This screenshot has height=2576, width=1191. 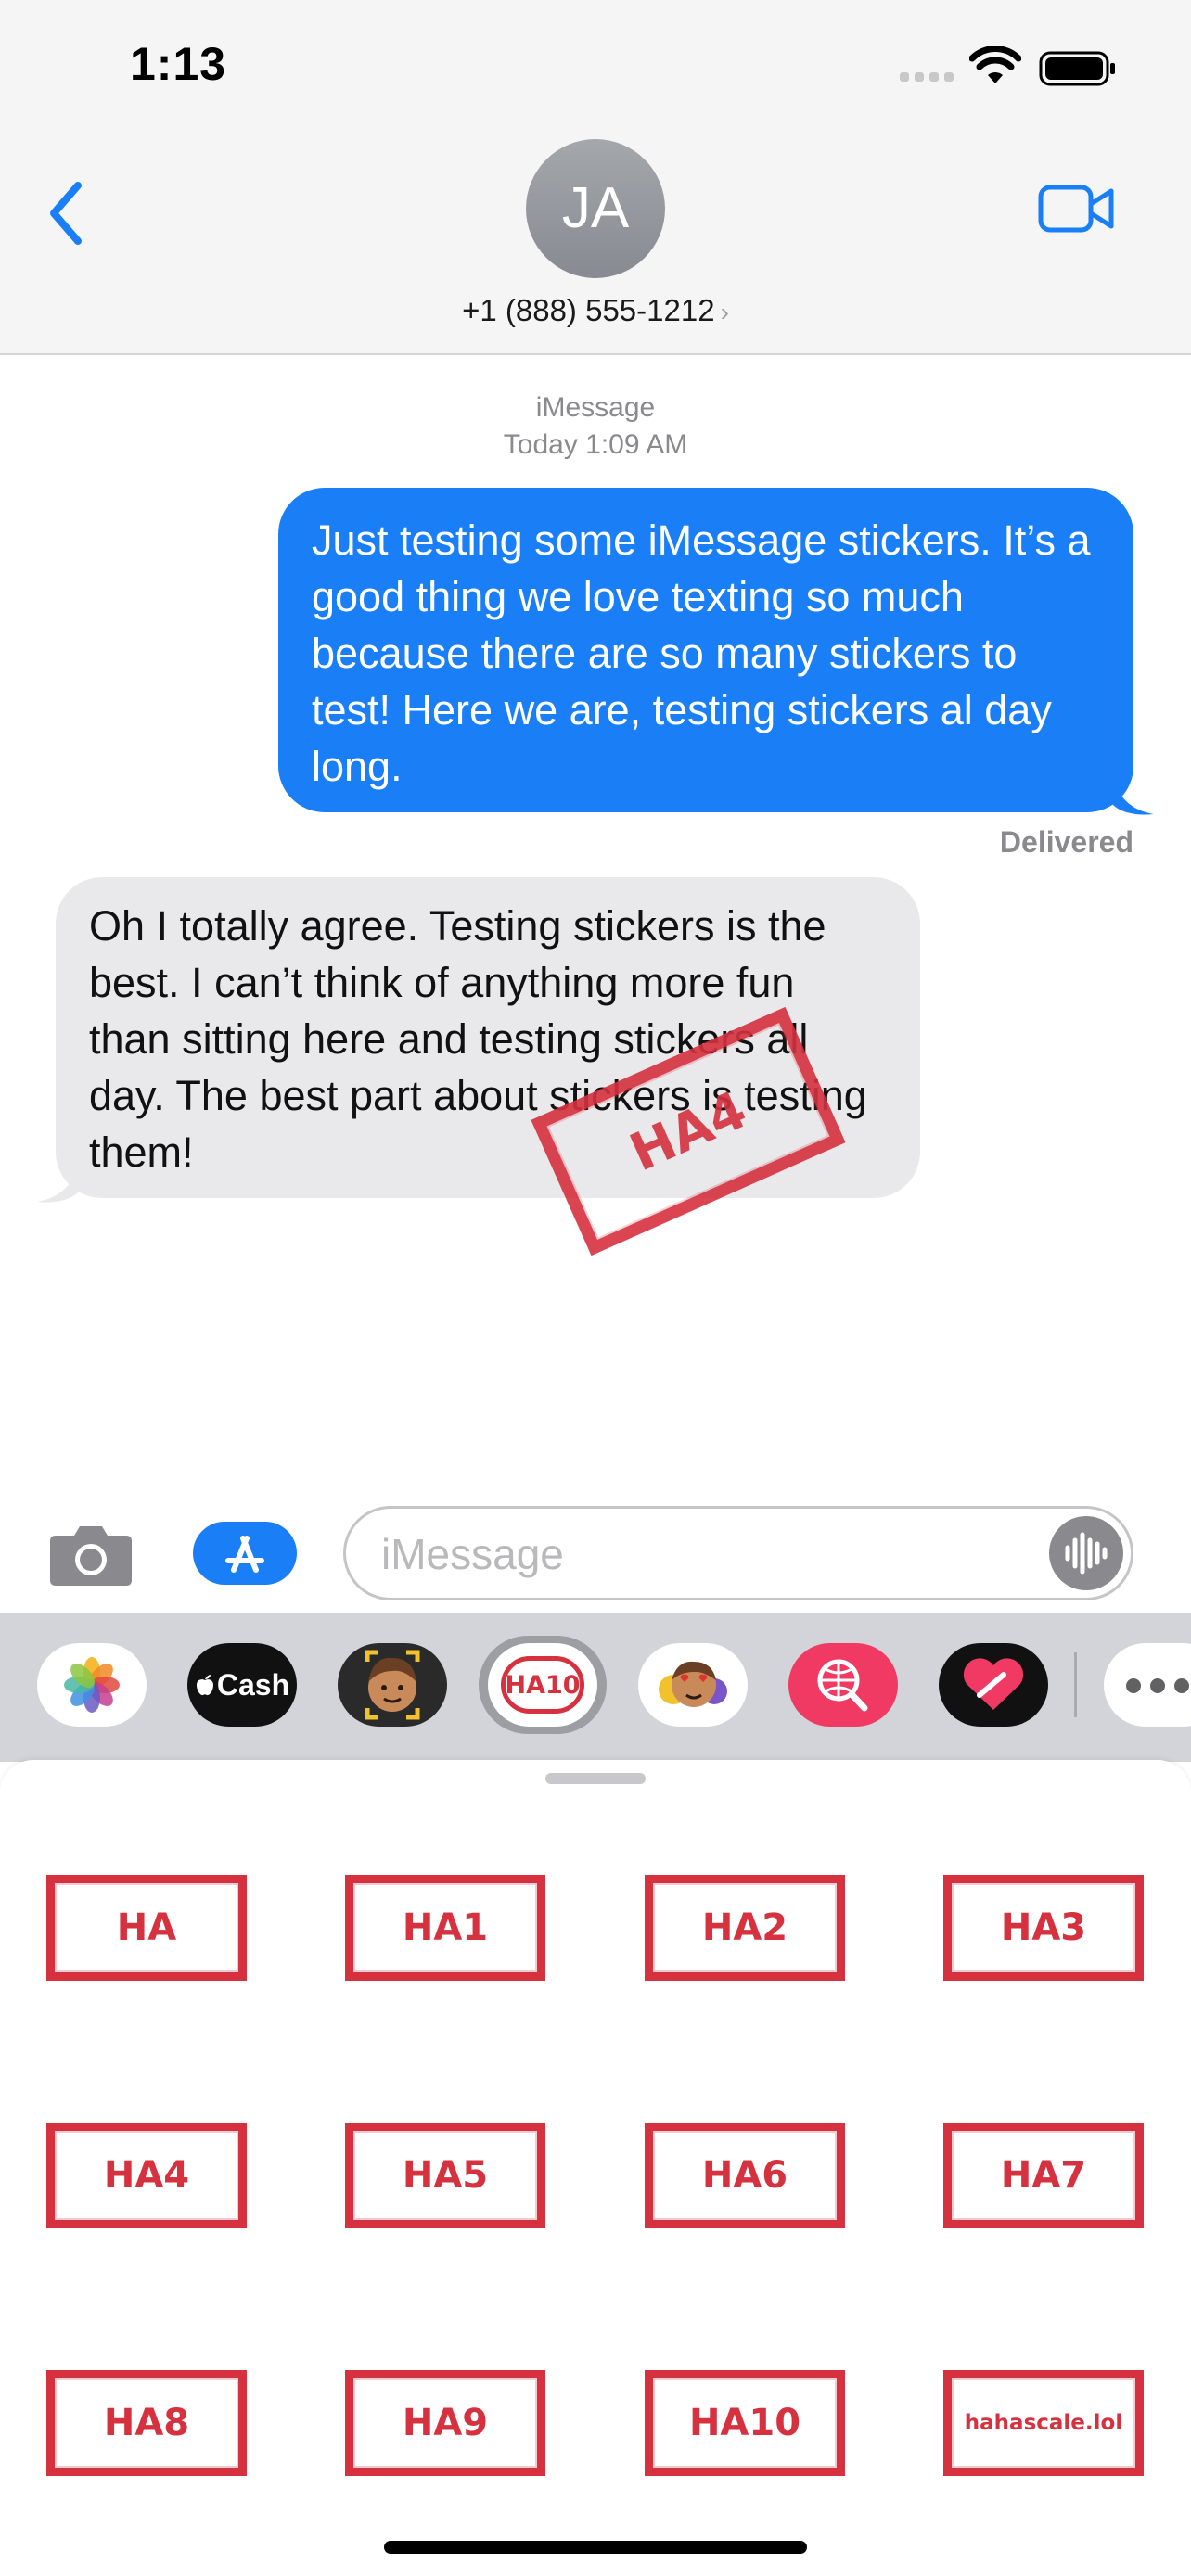 I want to click on wifi-icon, so click(x=995, y=64).